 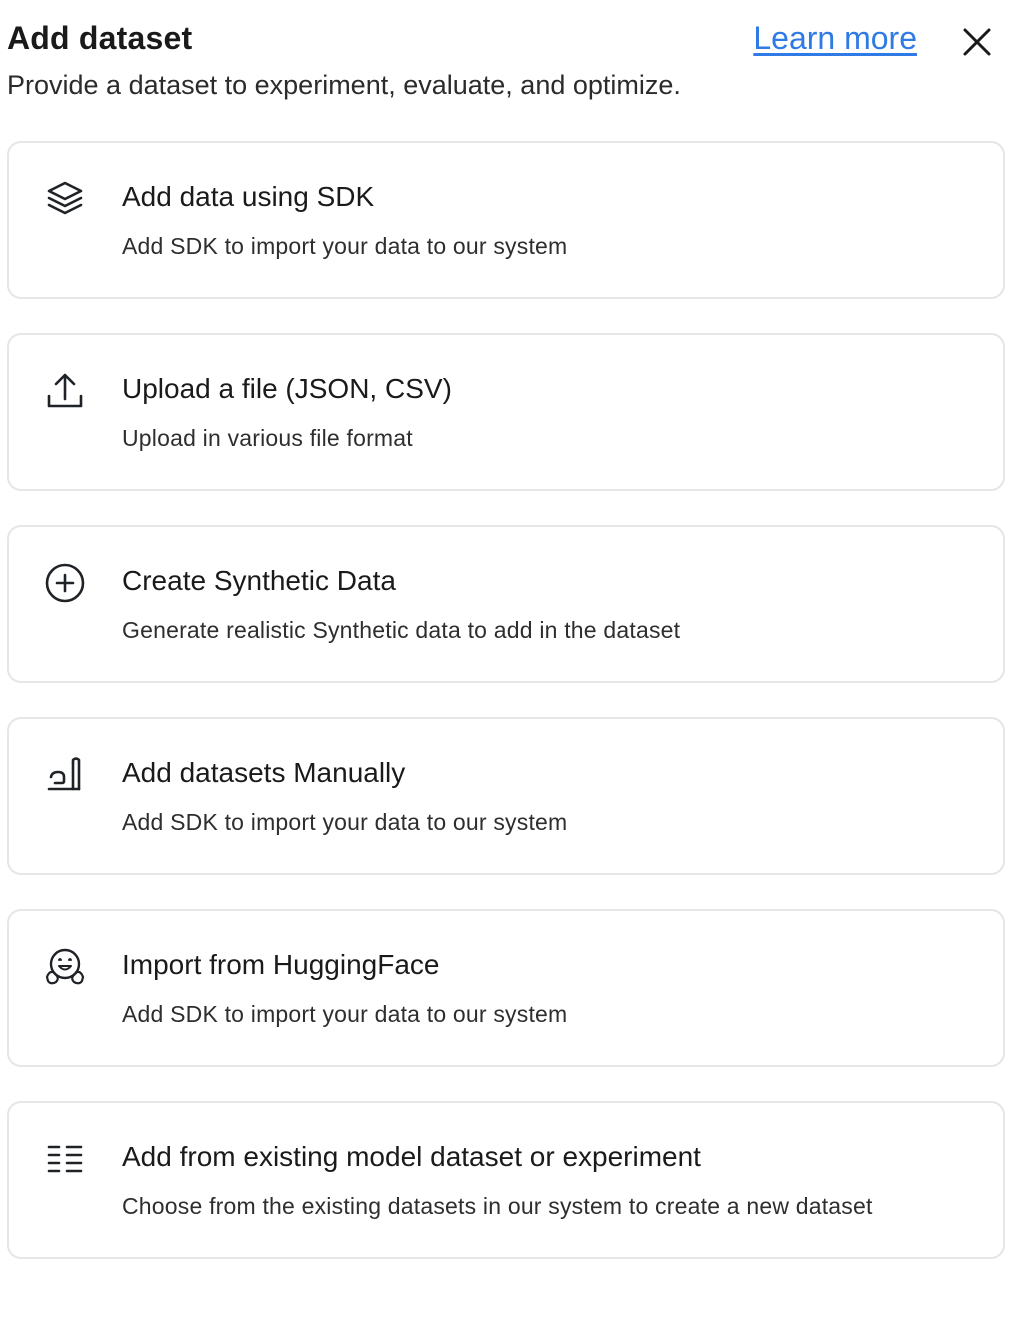 What do you see at coordinates (65, 199) in the screenshot?
I see `layers-icon` at bounding box center [65, 199].